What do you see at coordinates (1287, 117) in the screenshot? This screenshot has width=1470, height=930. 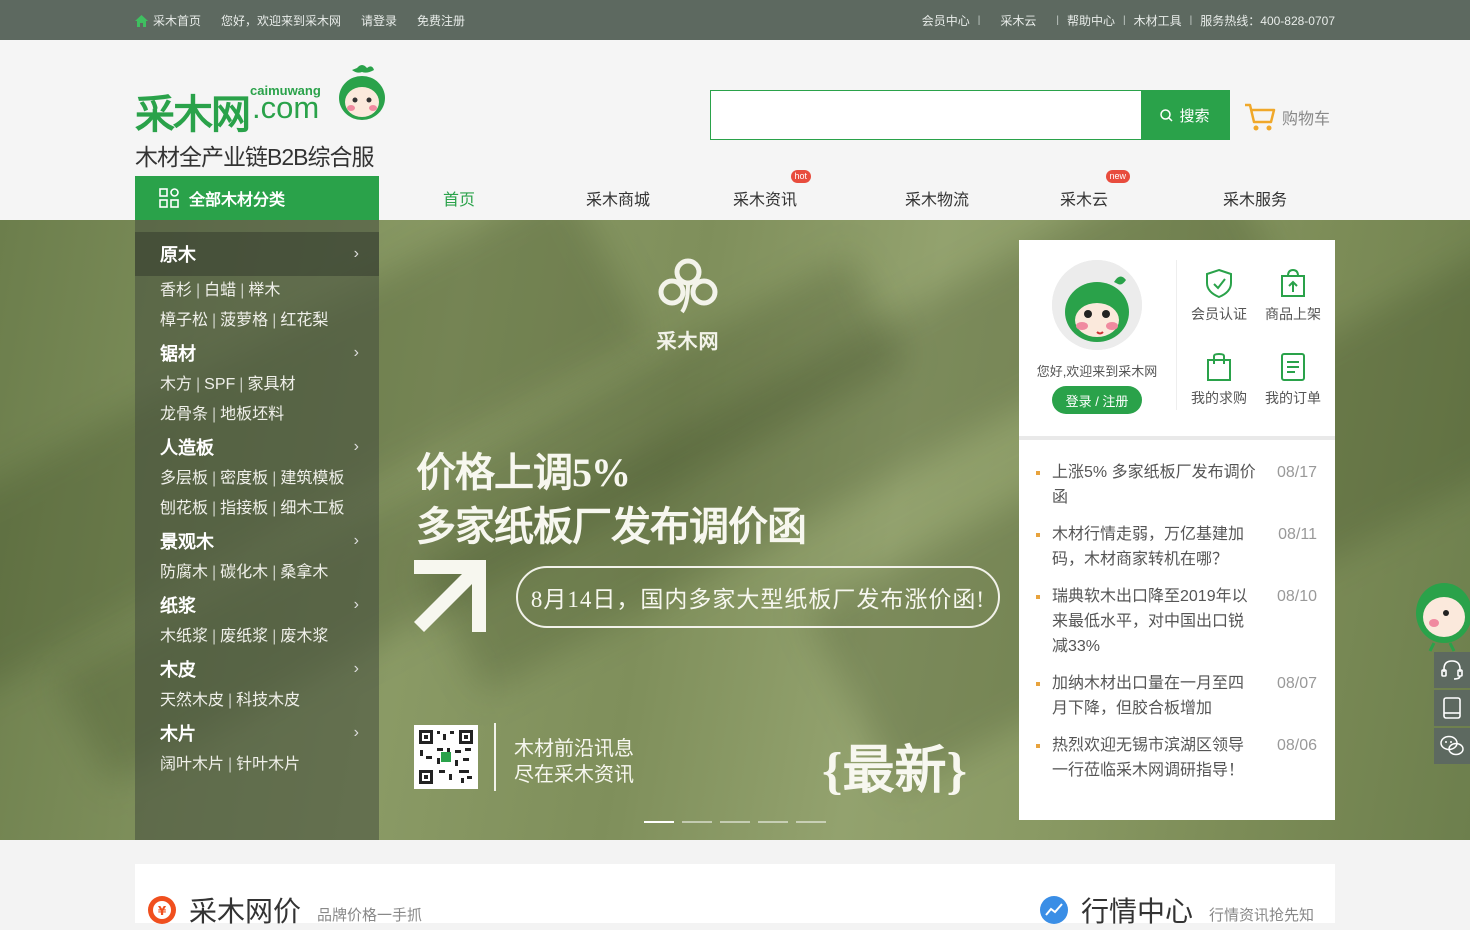 I see `cart-link: 购物车` at bounding box center [1287, 117].